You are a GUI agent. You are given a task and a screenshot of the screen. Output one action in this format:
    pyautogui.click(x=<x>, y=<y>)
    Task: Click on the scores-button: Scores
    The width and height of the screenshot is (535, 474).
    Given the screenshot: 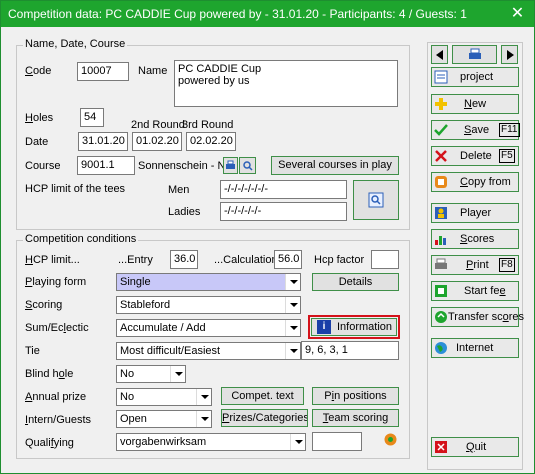 What is the action you would take?
    pyautogui.click(x=475, y=239)
    